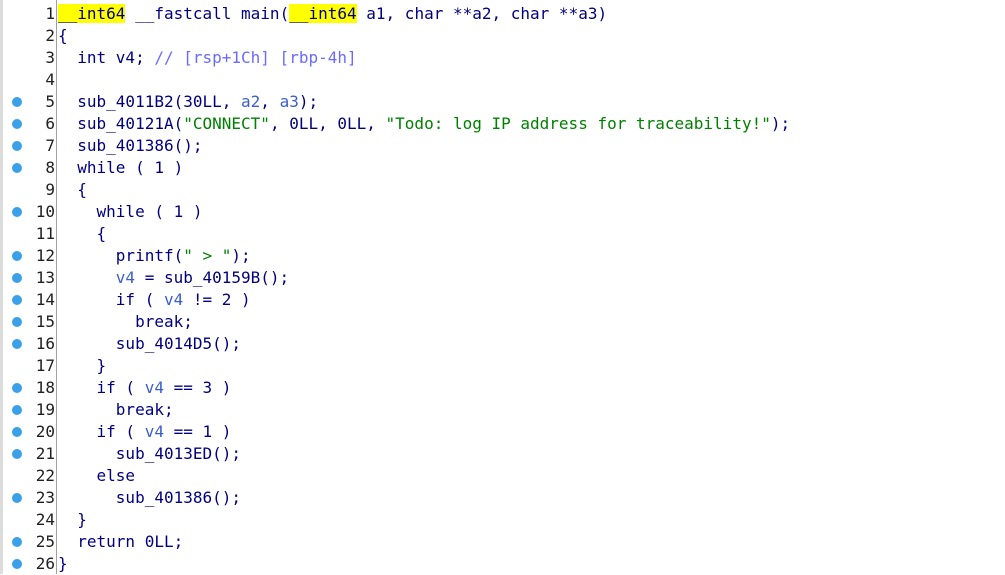 This screenshot has width=1005, height=575. What do you see at coordinates (502, 58) in the screenshot?
I see `code-line: 3 int v4; // [rsp+1Ch] [rbp-4h]` at bounding box center [502, 58].